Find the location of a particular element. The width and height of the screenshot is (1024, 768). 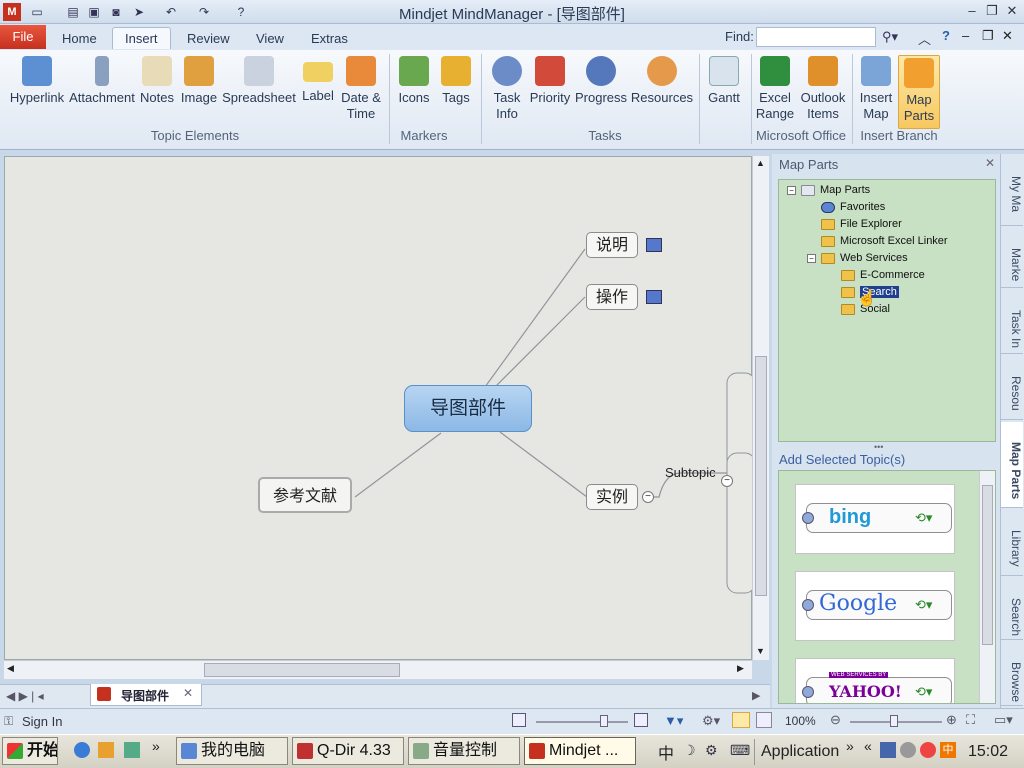

toolbar-more-icon: » is located at coordinates (850, 746).